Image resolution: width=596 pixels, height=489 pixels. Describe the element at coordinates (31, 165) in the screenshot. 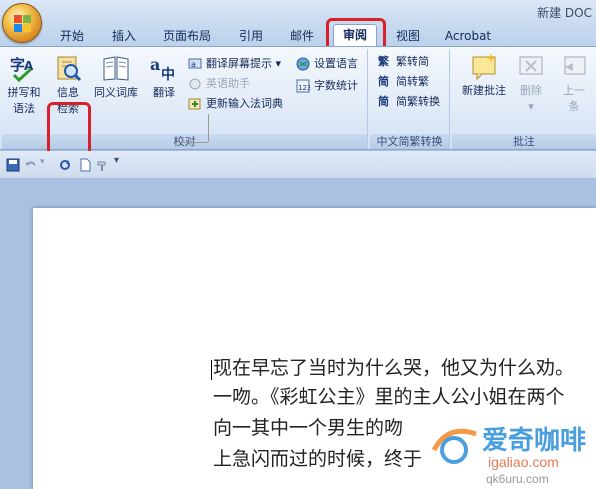

I see `undo-icon` at that location.